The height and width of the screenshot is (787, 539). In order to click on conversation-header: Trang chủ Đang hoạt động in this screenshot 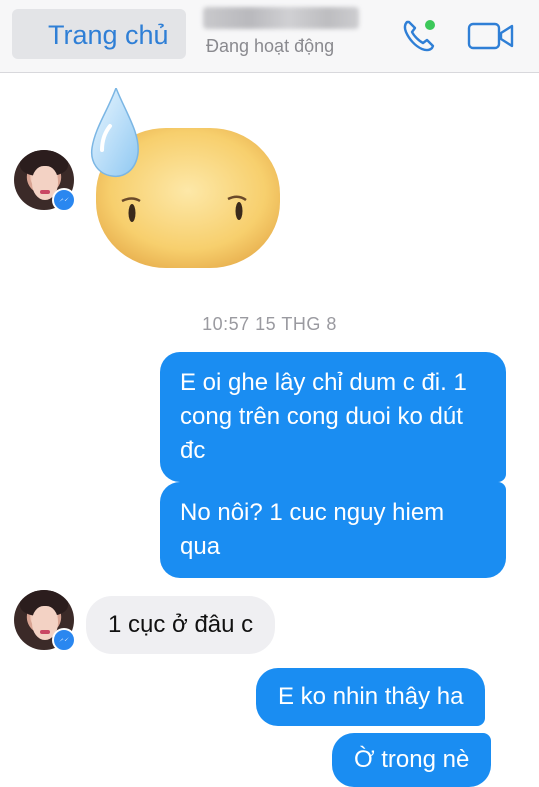, I will do `click(269, 36)`.